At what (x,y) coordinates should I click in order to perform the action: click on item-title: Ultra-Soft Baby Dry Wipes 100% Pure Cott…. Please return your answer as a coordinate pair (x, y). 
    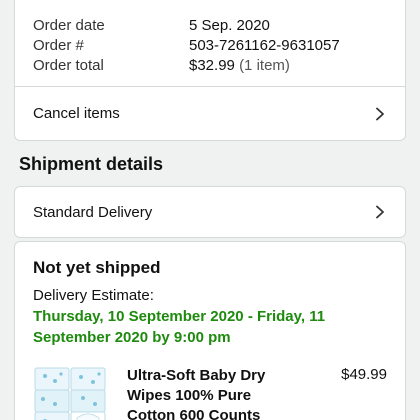
    Looking at the image, I should click on (212, 393).